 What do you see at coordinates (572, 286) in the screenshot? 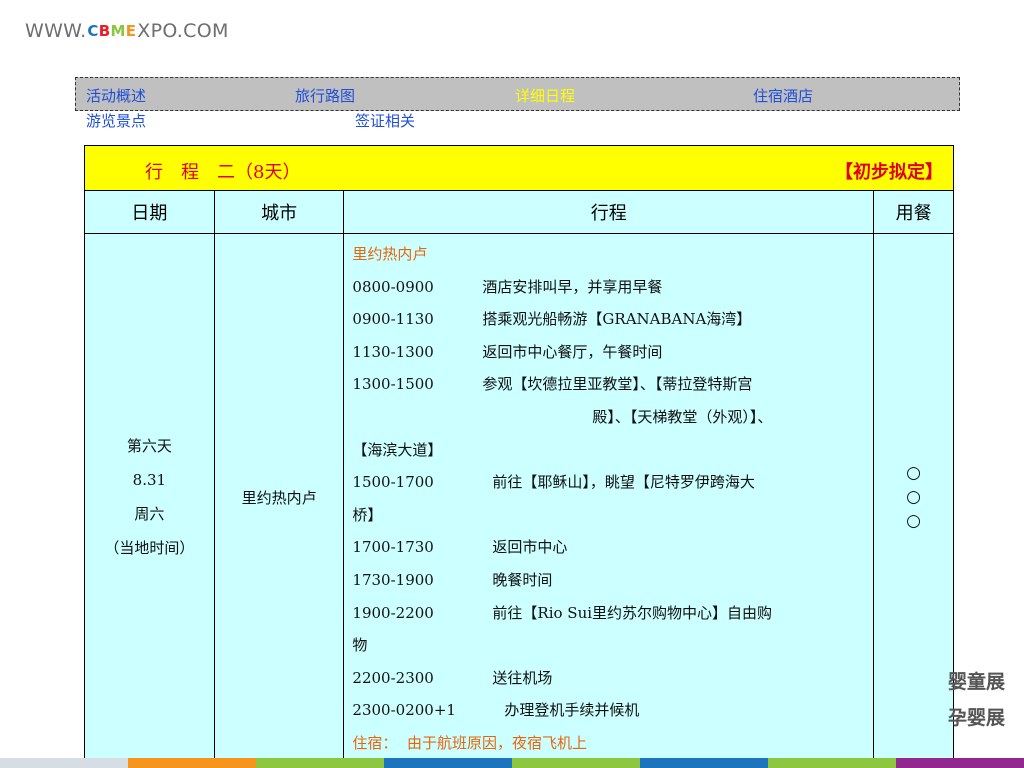
I see `schedule-activity: 酒店安排叫早，并享用早餐` at bounding box center [572, 286].